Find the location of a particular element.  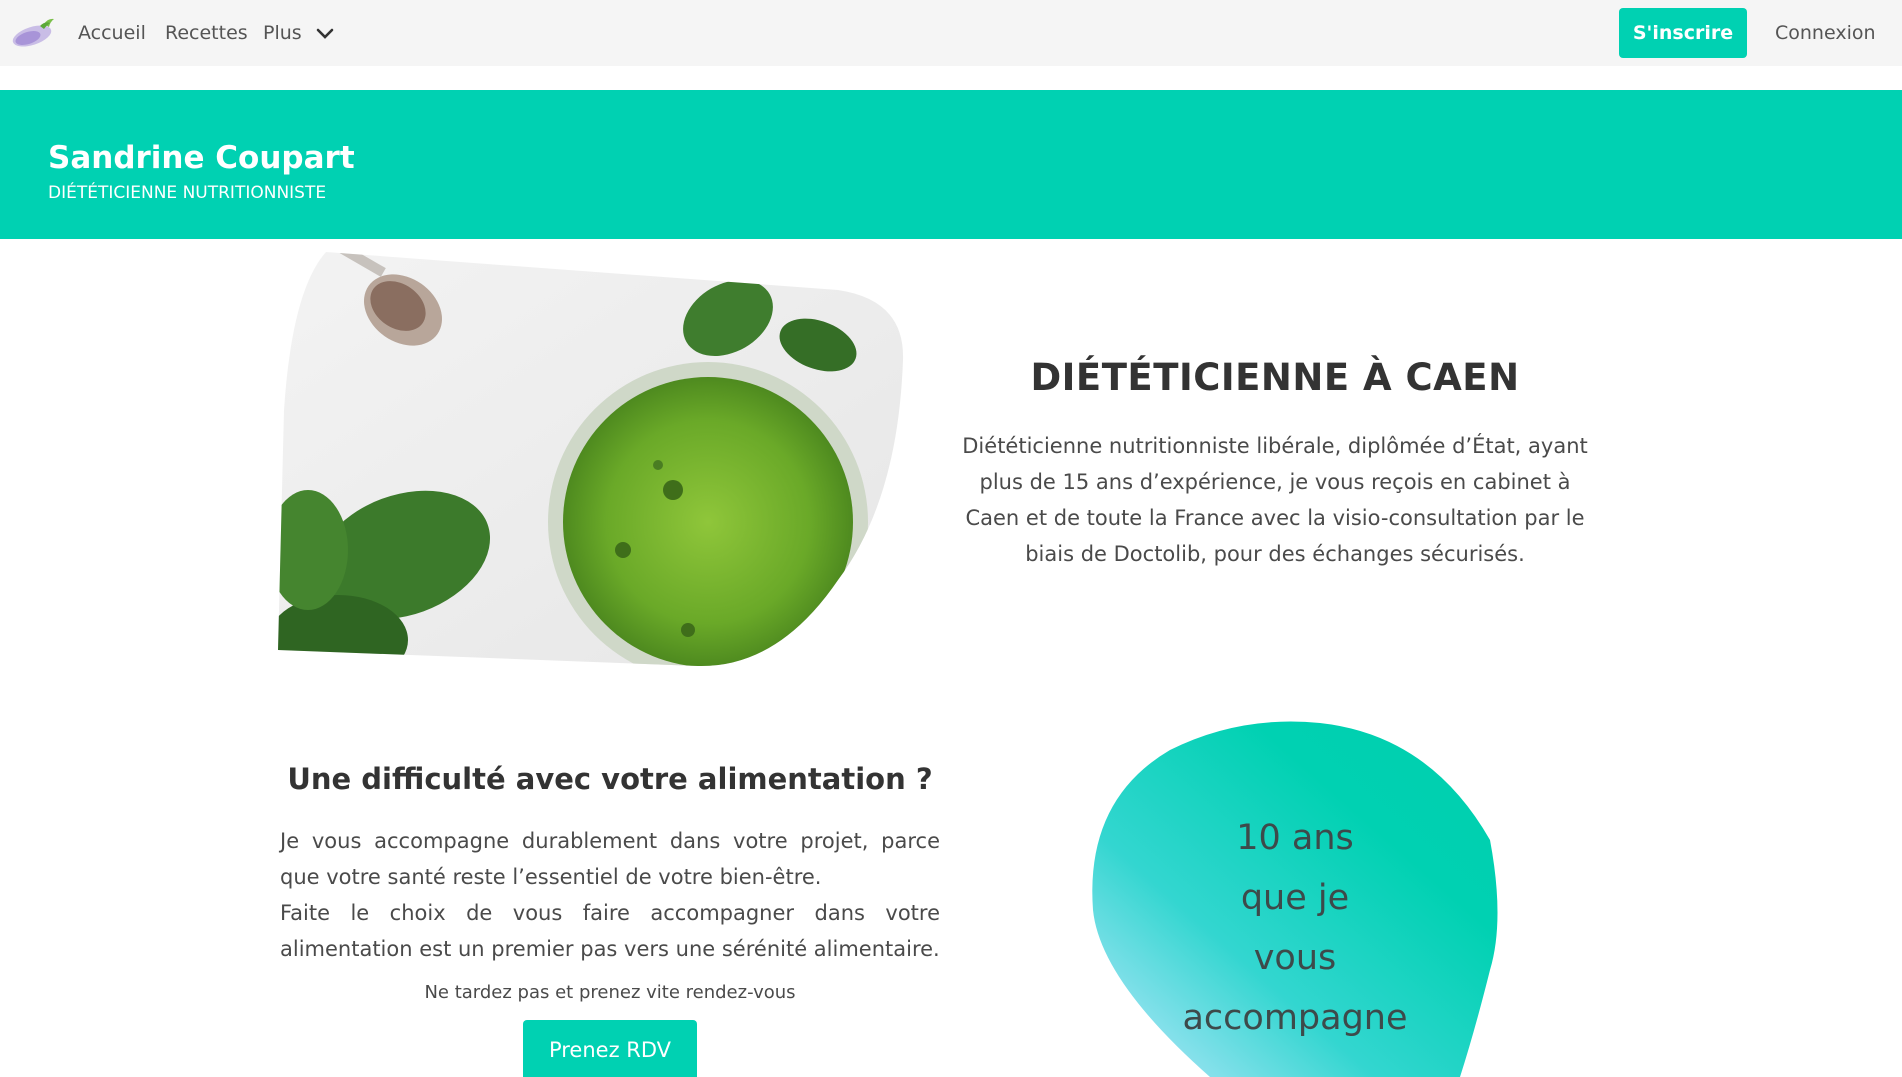

experience-line: accompagne is located at coordinates (1295, 1018).